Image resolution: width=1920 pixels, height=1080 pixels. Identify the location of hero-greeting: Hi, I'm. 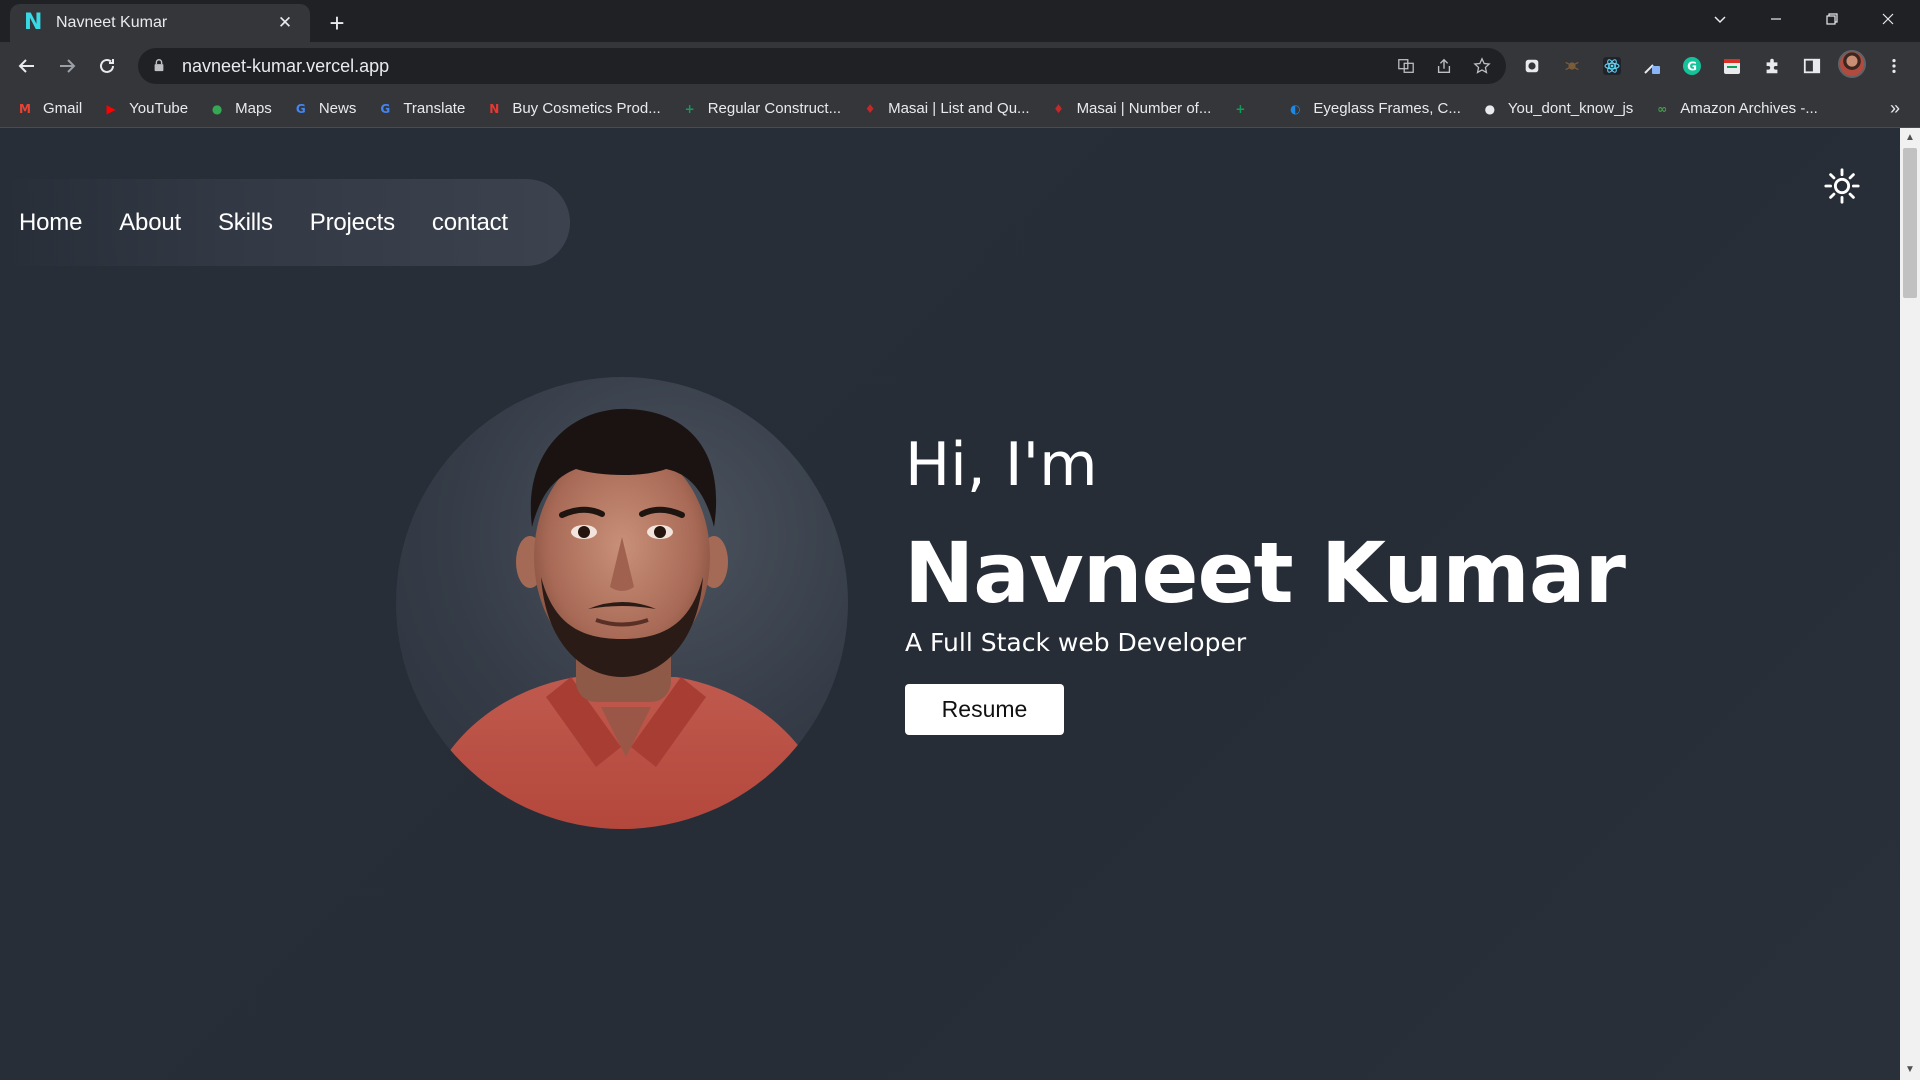
(1001, 465).